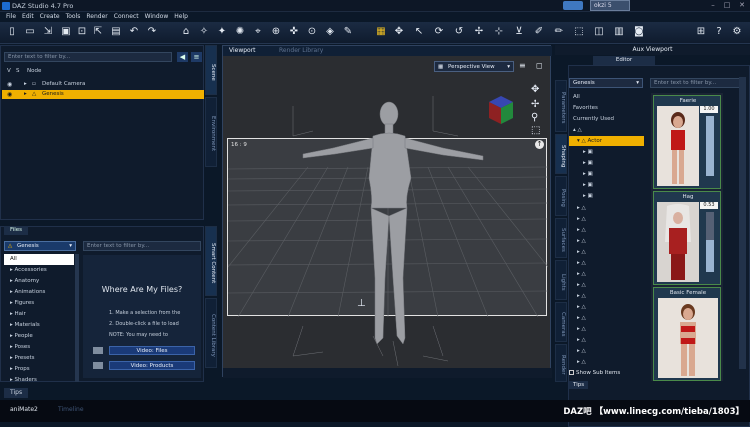 The width and height of the screenshot is (750, 427). Describe the element at coordinates (539, 32) in the screenshot. I see `brush-tool-icon: ✐` at that location.